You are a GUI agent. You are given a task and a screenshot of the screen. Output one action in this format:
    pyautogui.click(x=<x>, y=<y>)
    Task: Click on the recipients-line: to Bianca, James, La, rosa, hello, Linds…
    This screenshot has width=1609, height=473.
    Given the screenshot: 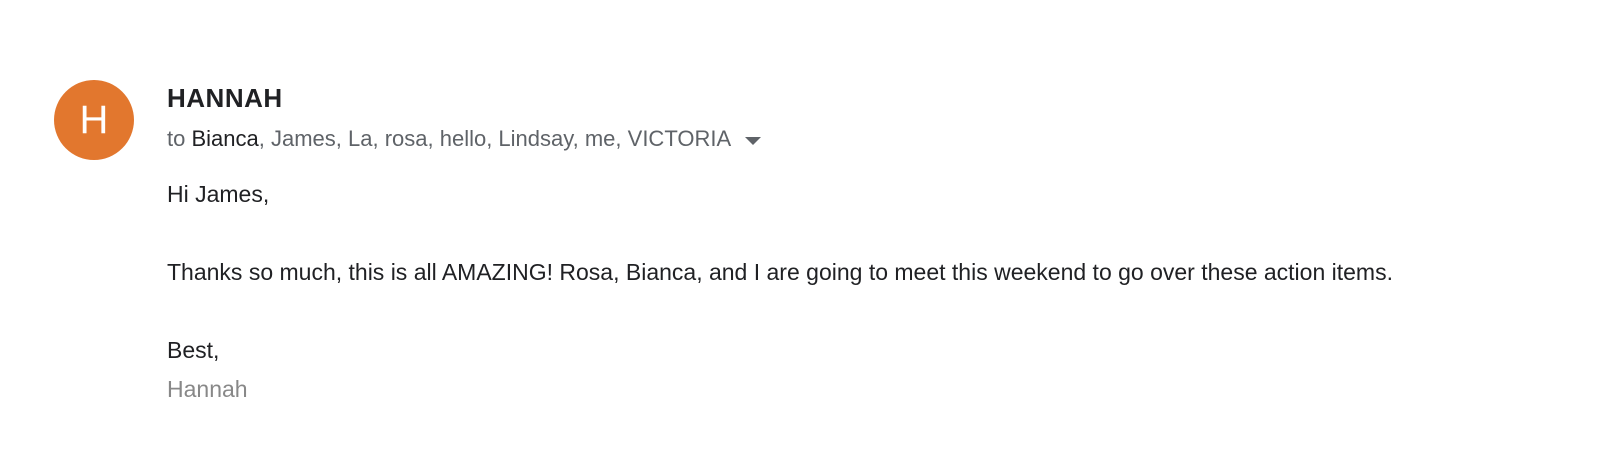 What is the action you would take?
    pyautogui.click(x=464, y=139)
    